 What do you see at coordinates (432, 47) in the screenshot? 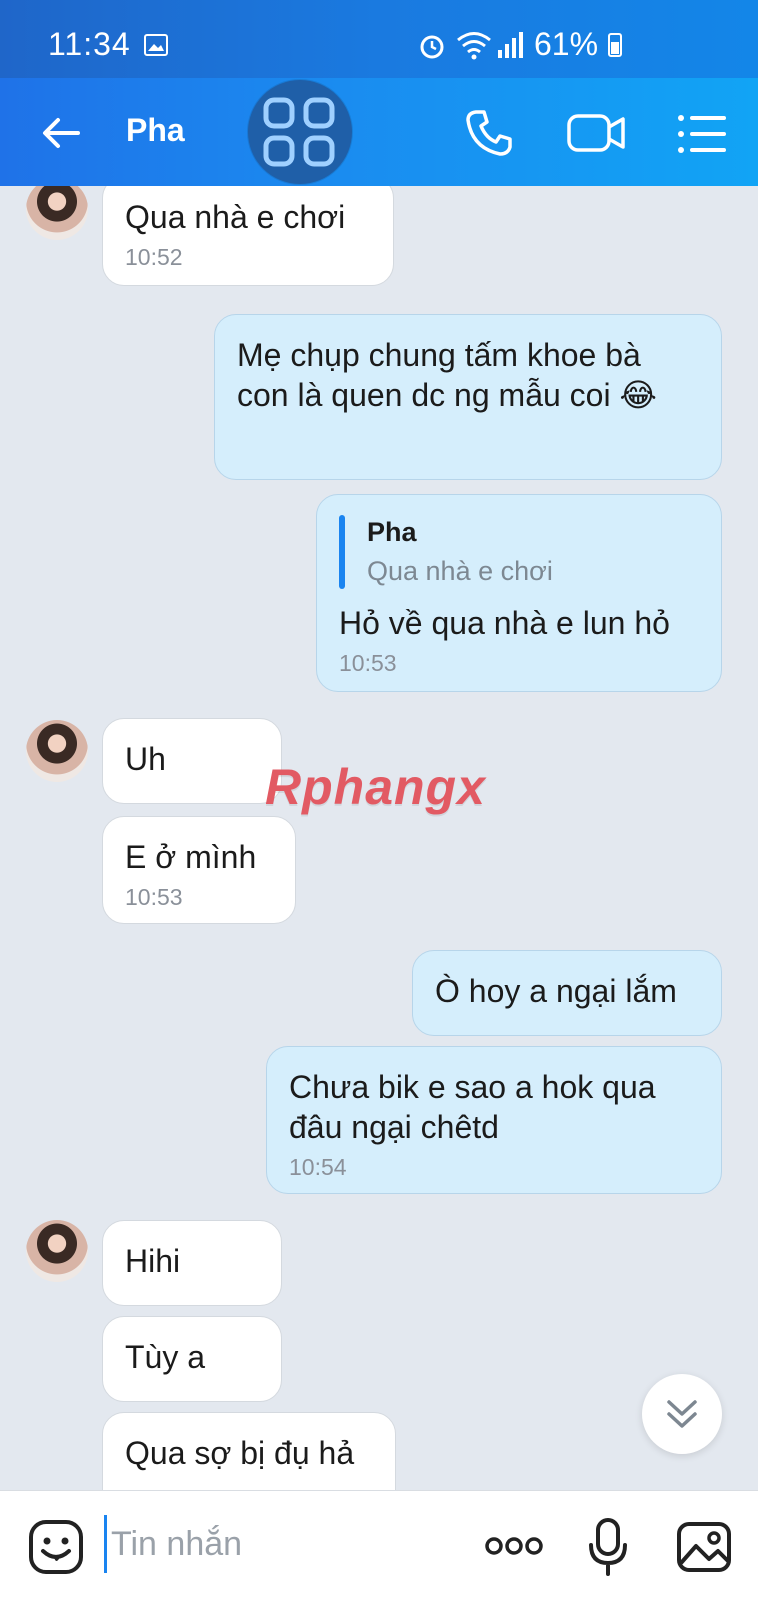
I see `alarm-icon` at bounding box center [432, 47].